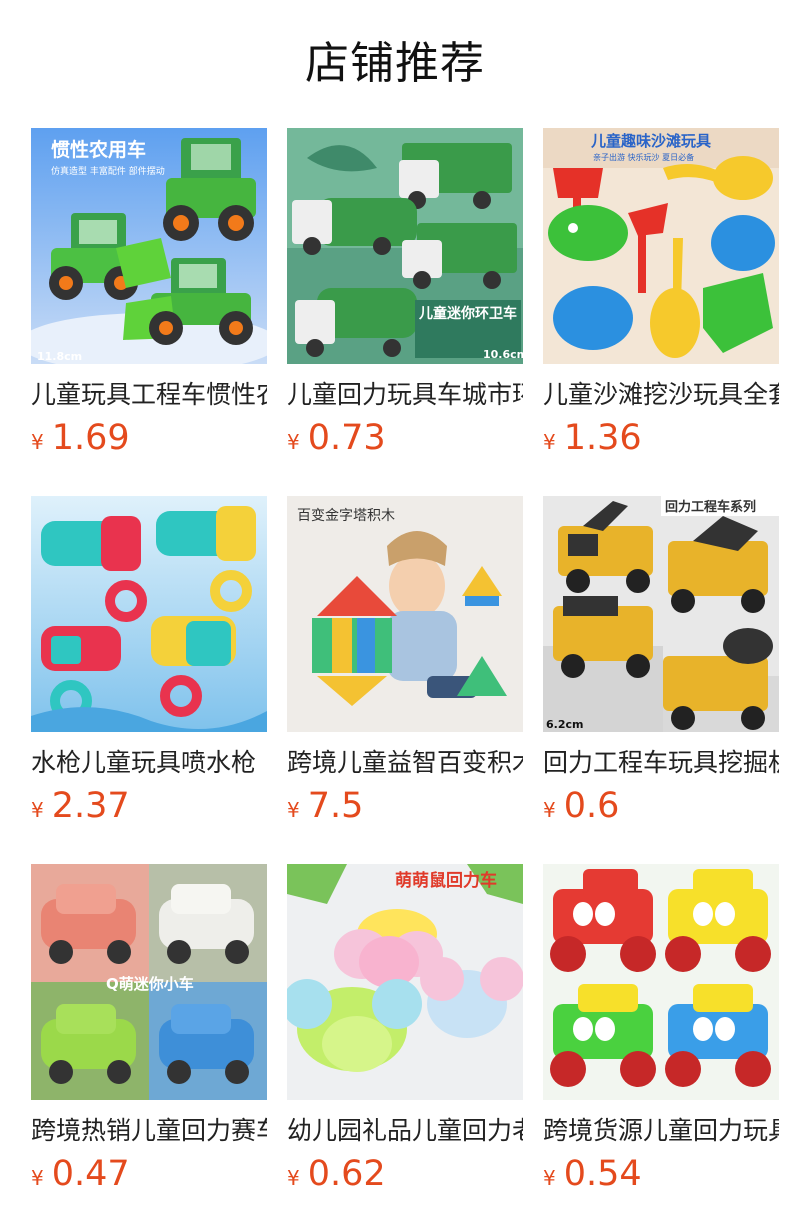  I want to click on product-name: 跨境热销儿童回力赛车, so click(149, 1131).